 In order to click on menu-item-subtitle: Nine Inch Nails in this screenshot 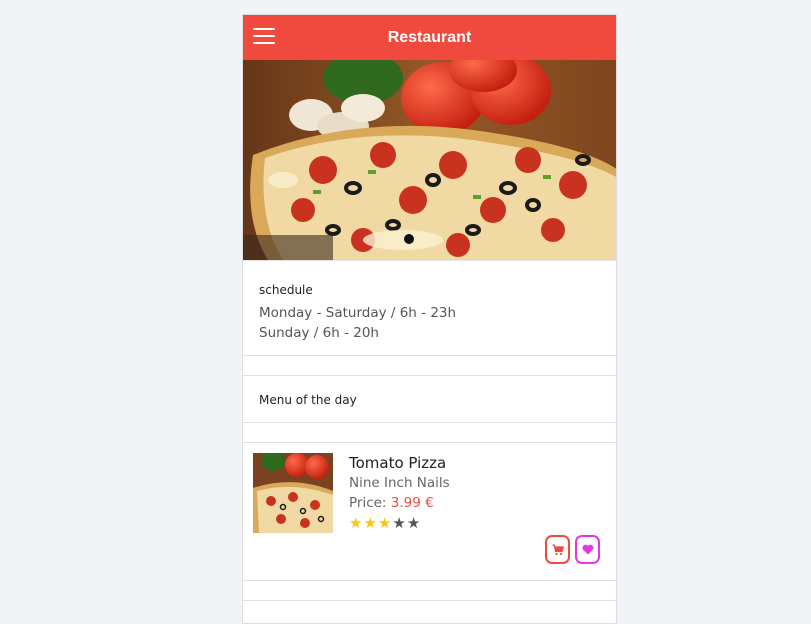, I will do `click(399, 483)`.